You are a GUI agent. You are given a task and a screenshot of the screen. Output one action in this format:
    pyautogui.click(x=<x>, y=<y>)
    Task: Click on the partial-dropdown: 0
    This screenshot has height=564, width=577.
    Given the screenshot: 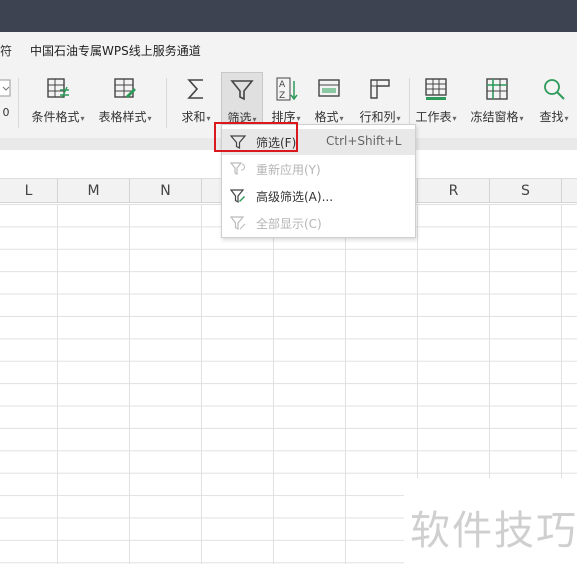 What is the action you would take?
    pyautogui.click(x=6, y=102)
    